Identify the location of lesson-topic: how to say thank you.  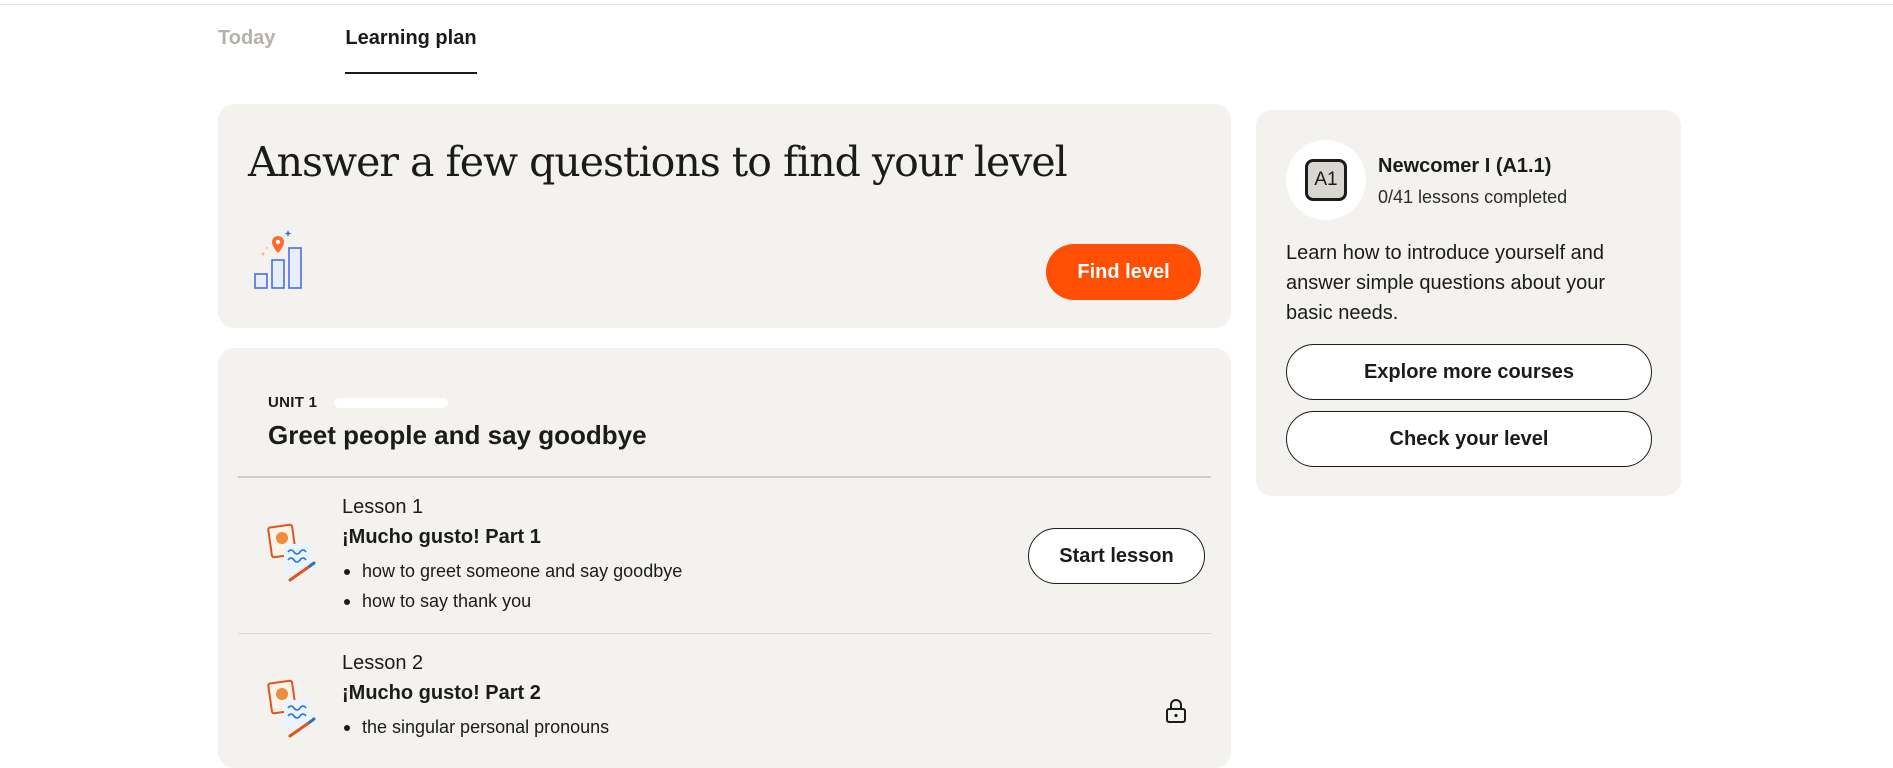
(512, 601).